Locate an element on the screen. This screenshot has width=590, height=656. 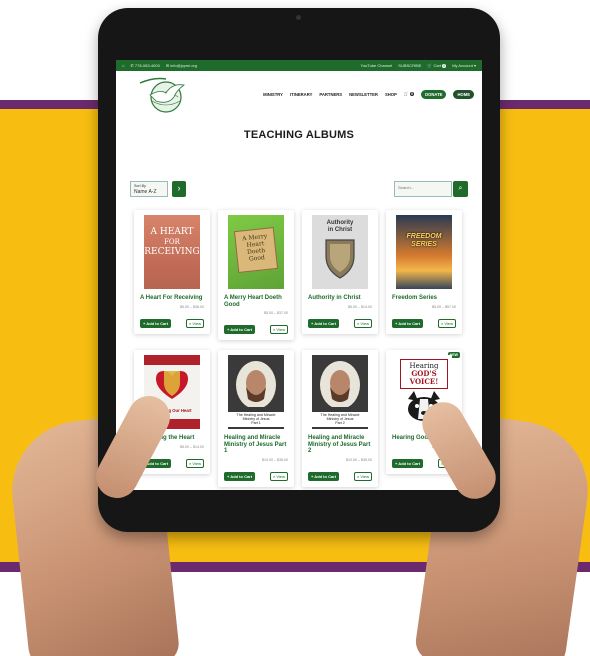
nav-shop: SHOP is located at coordinates (391, 94).